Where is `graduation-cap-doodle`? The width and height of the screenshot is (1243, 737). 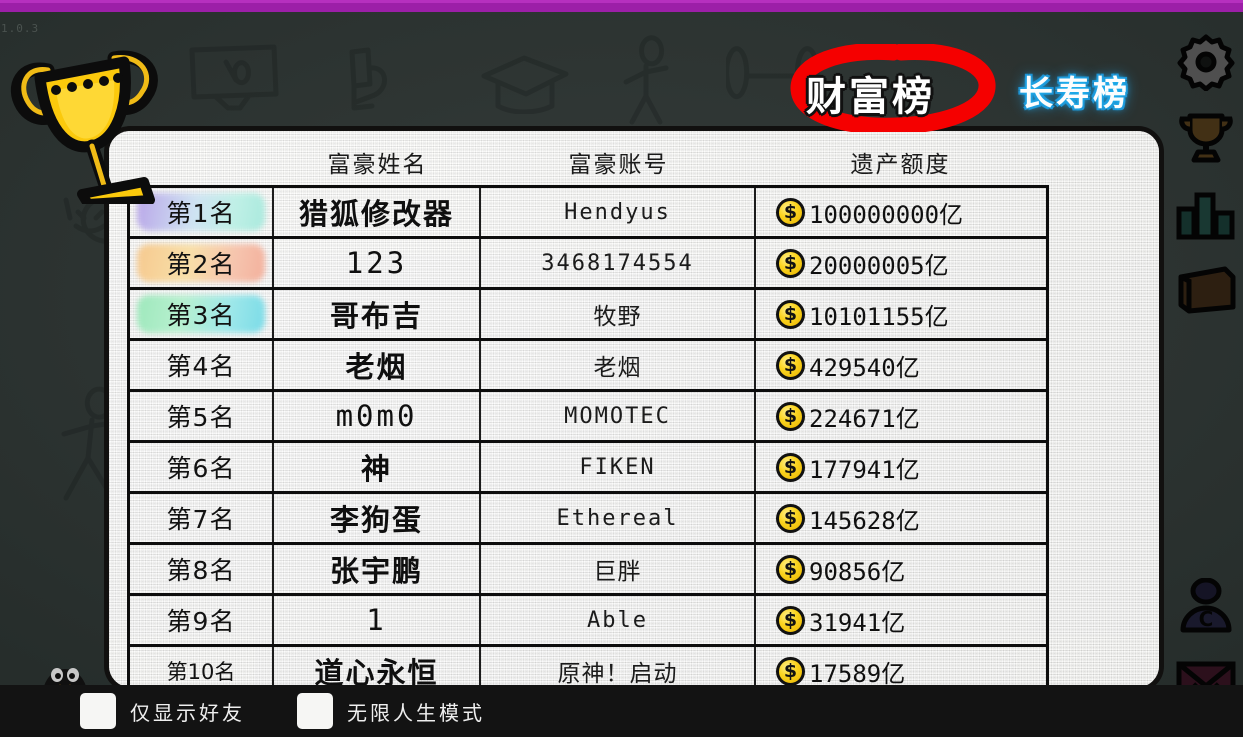
graduation-cap-doodle is located at coordinates (525, 84).